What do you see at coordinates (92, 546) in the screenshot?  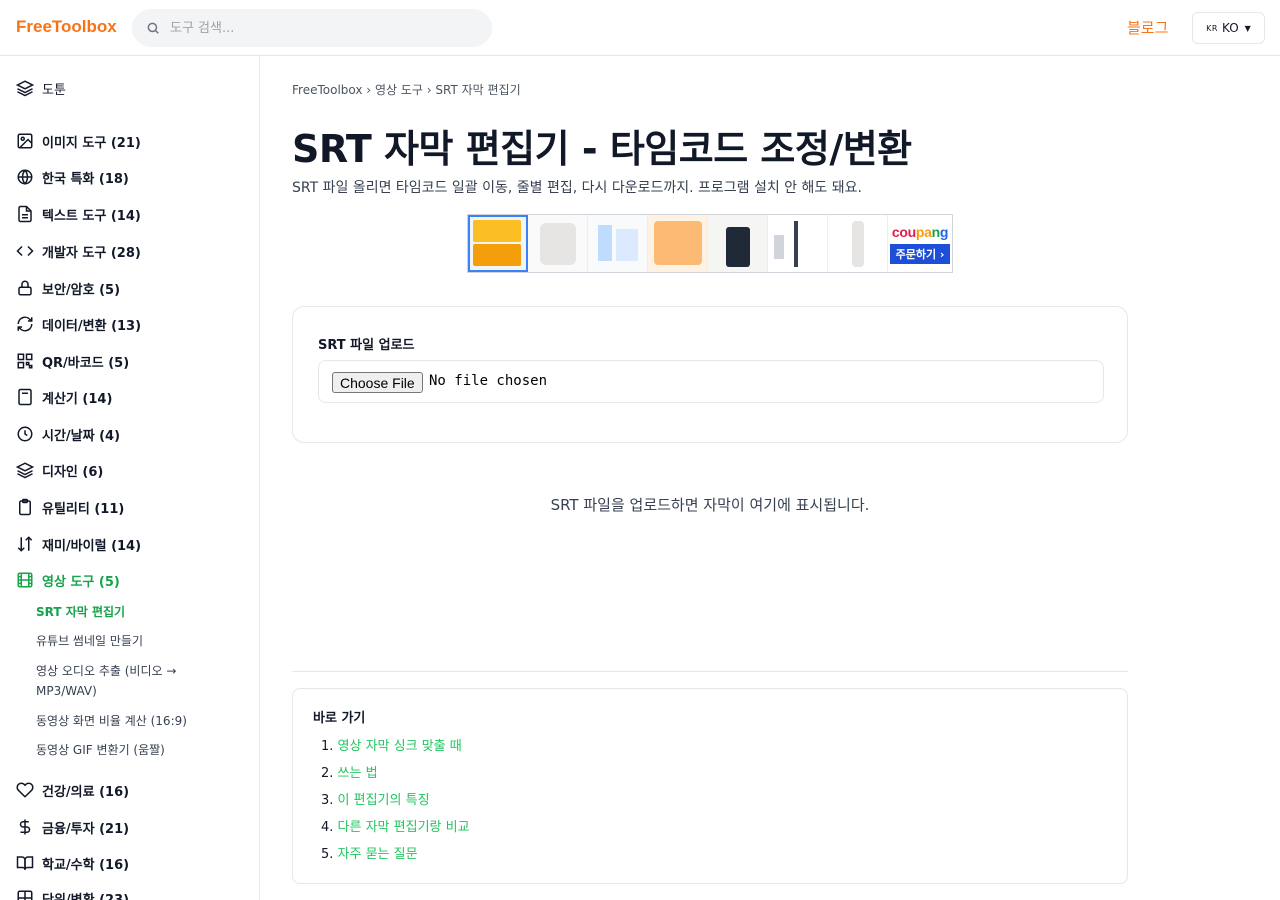 I see `sidebar-item-label: 재미/바이럴 (14)` at bounding box center [92, 546].